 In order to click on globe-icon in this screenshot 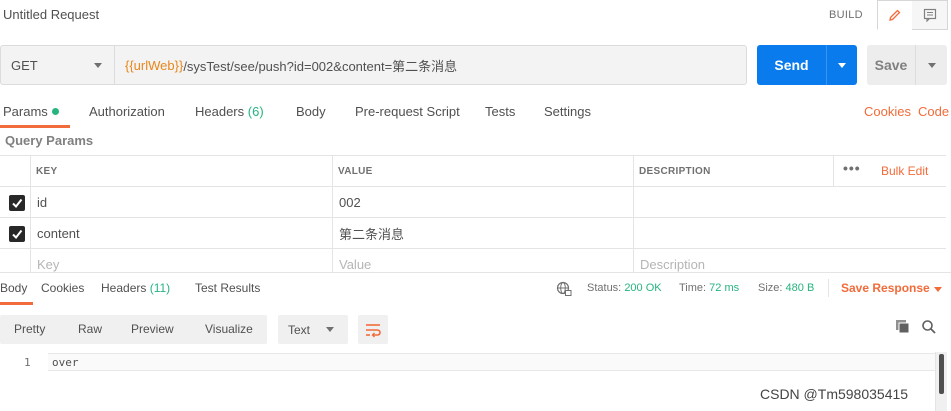, I will do `click(564, 289)`.